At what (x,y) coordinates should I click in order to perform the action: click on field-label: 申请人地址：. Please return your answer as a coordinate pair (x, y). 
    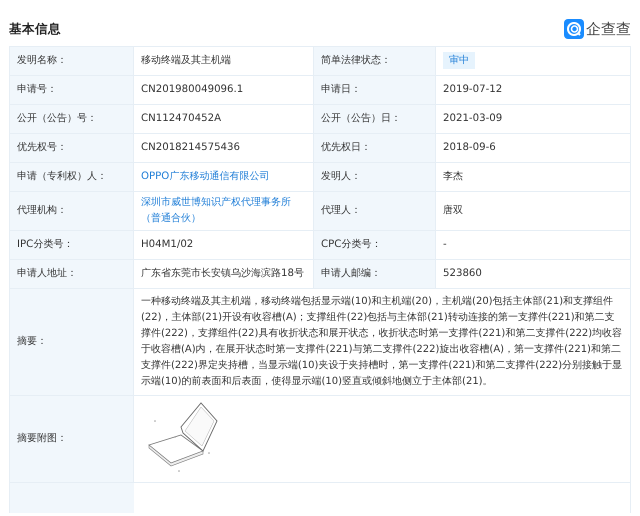
    Looking at the image, I should click on (47, 273).